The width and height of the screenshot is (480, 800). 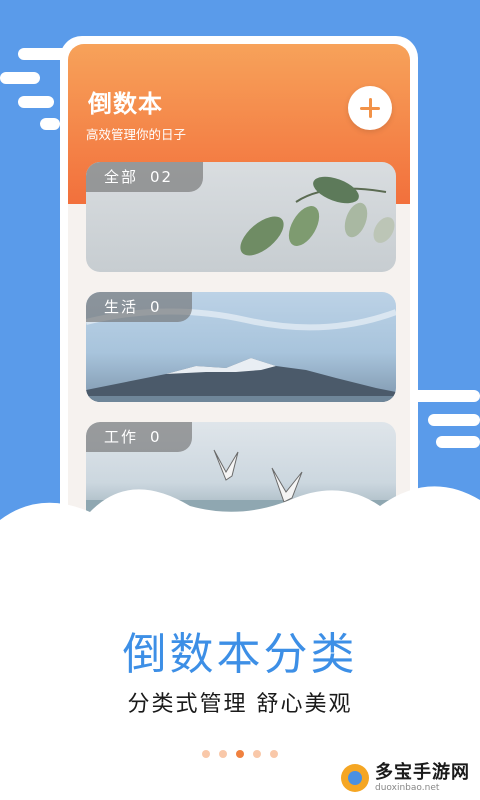 I want to click on caption-title: 倒数本分类, so click(x=240, y=654).